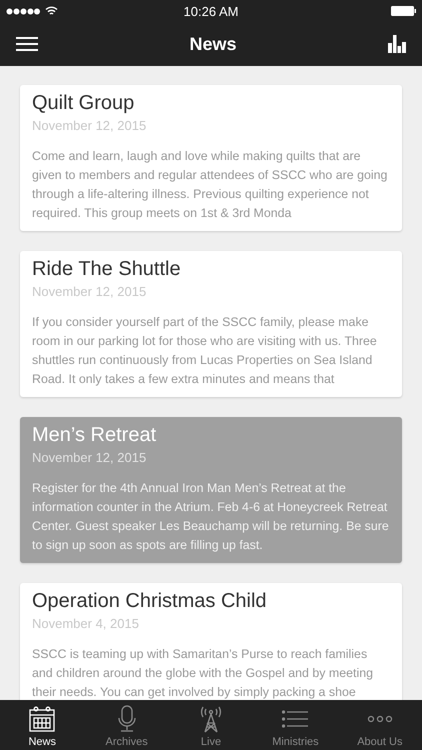 The height and width of the screenshot is (750, 422). I want to click on article-title: Ride The Shuttle, so click(107, 269).